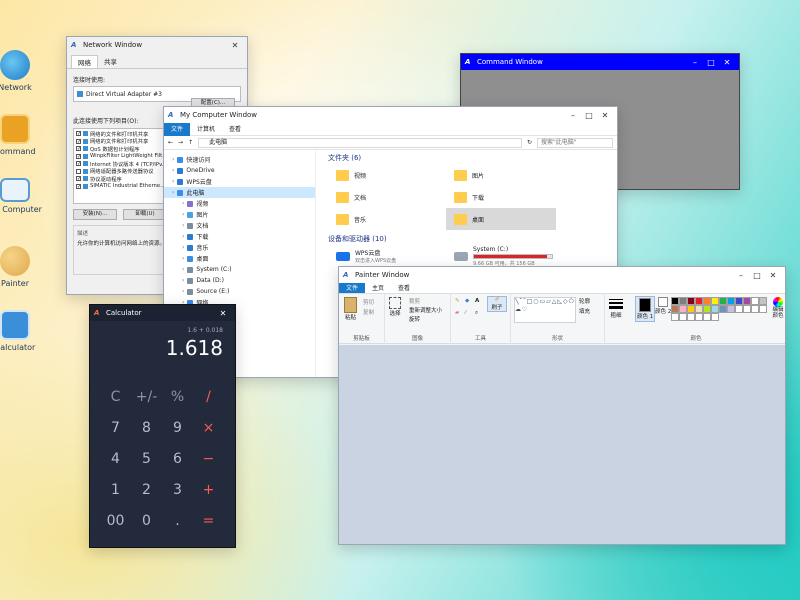  Describe the element at coordinates (378, 288) in the screenshot. I see `tab-home: 主页` at that location.